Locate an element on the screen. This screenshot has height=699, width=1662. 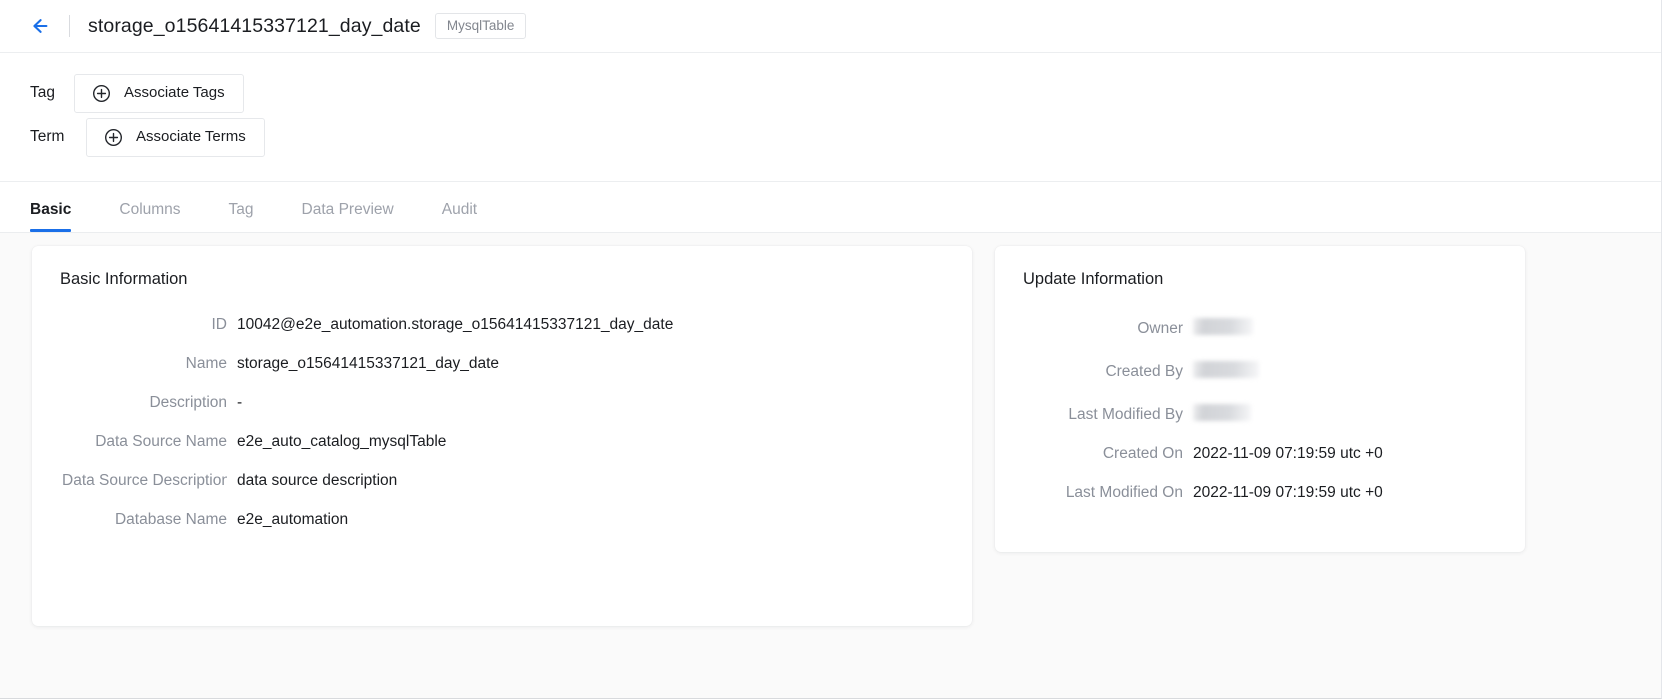
field-description: Description - is located at coordinates (502, 403).